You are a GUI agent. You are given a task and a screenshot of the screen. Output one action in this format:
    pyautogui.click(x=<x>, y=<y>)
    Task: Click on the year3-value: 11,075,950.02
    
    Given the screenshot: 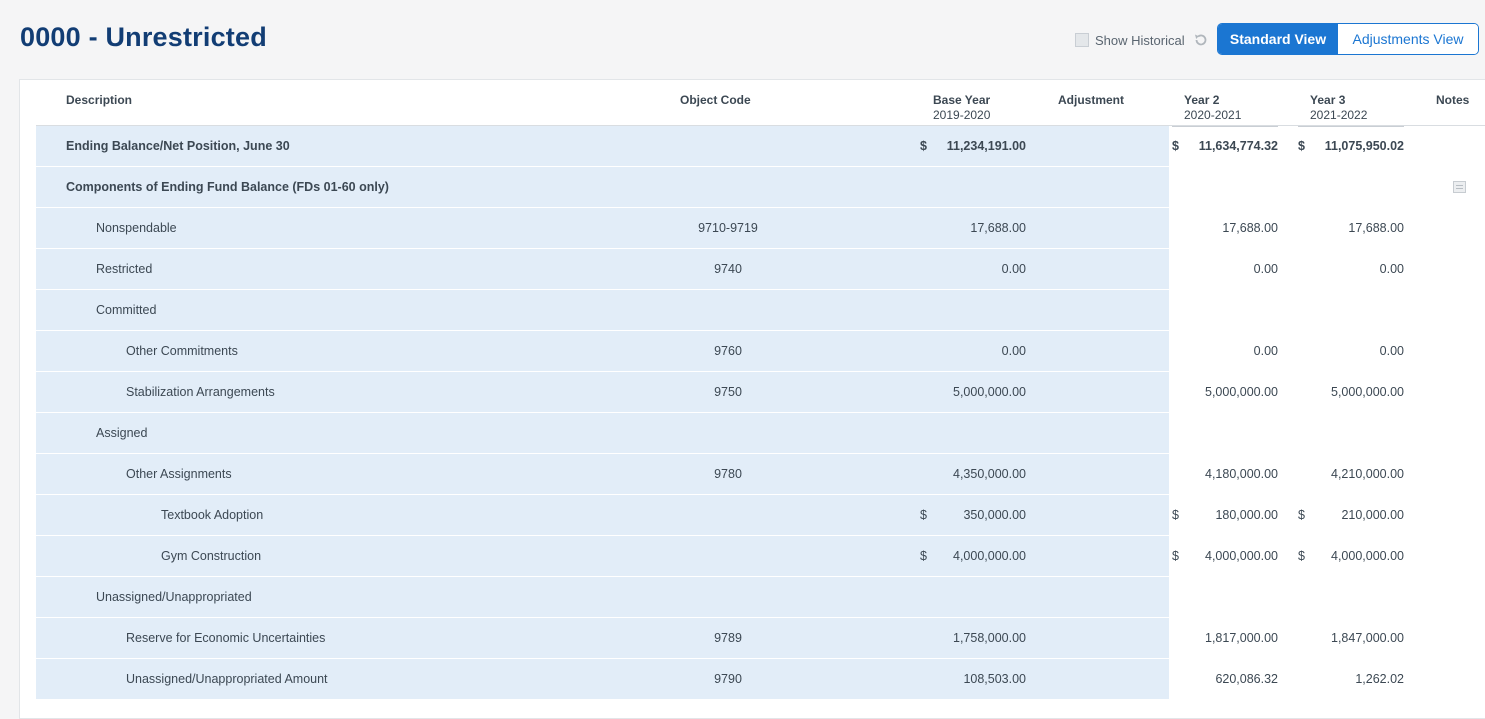 What is the action you would take?
    pyautogui.click(x=1354, y=146)
    